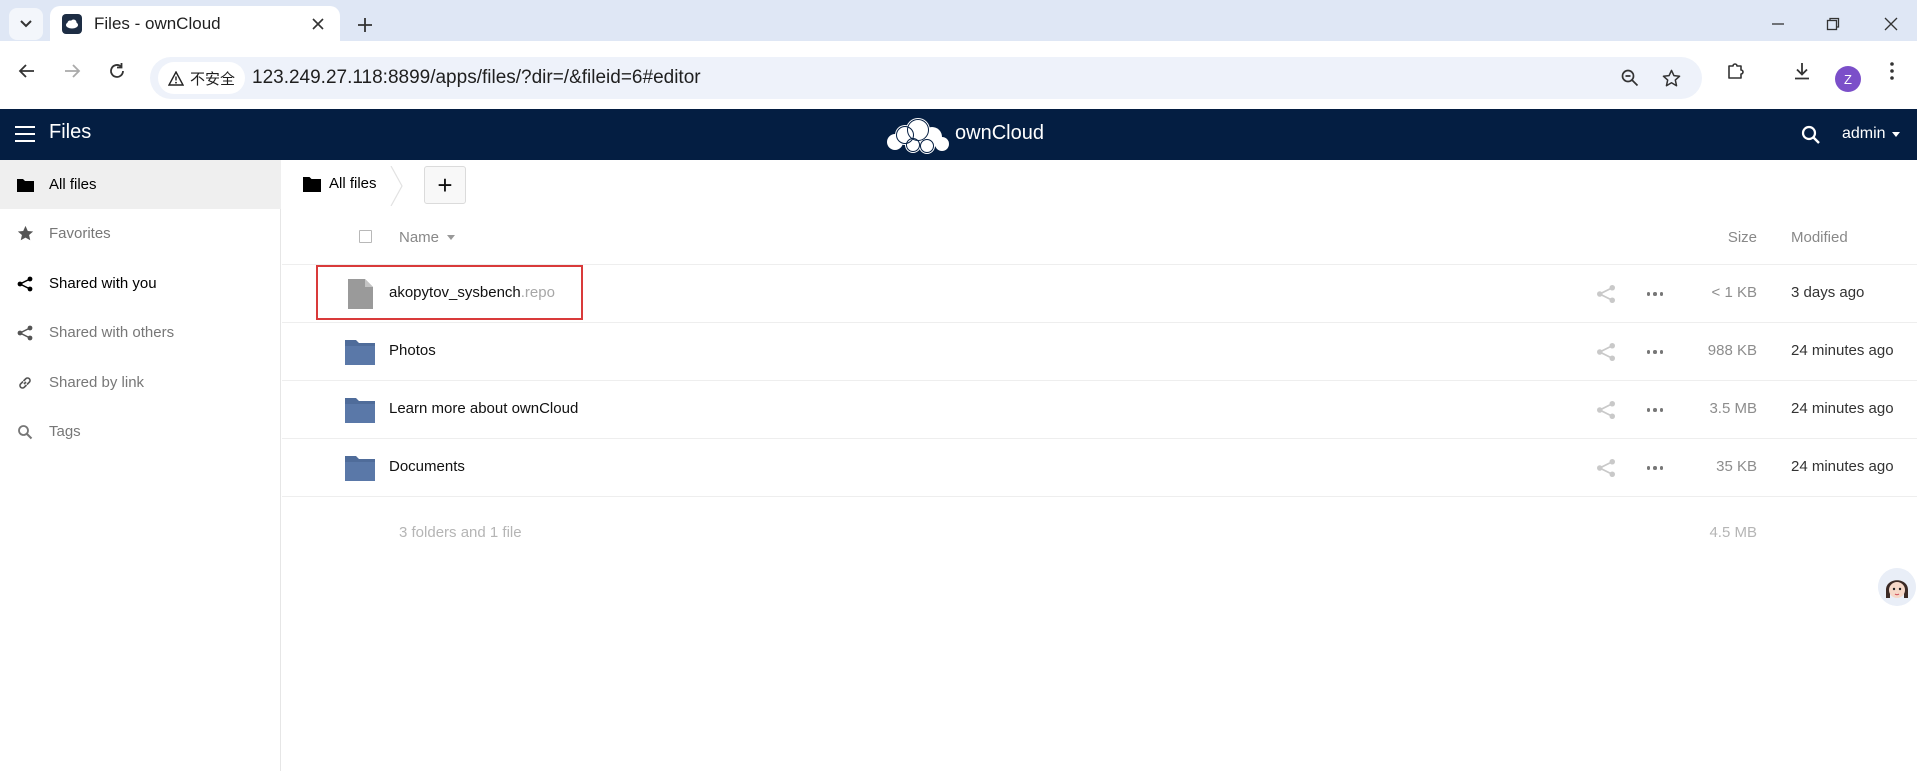  What do you see at coordinates (1802, 71) in the screenshot?
I see `downloads-button` at bounding box center [1802, 71].